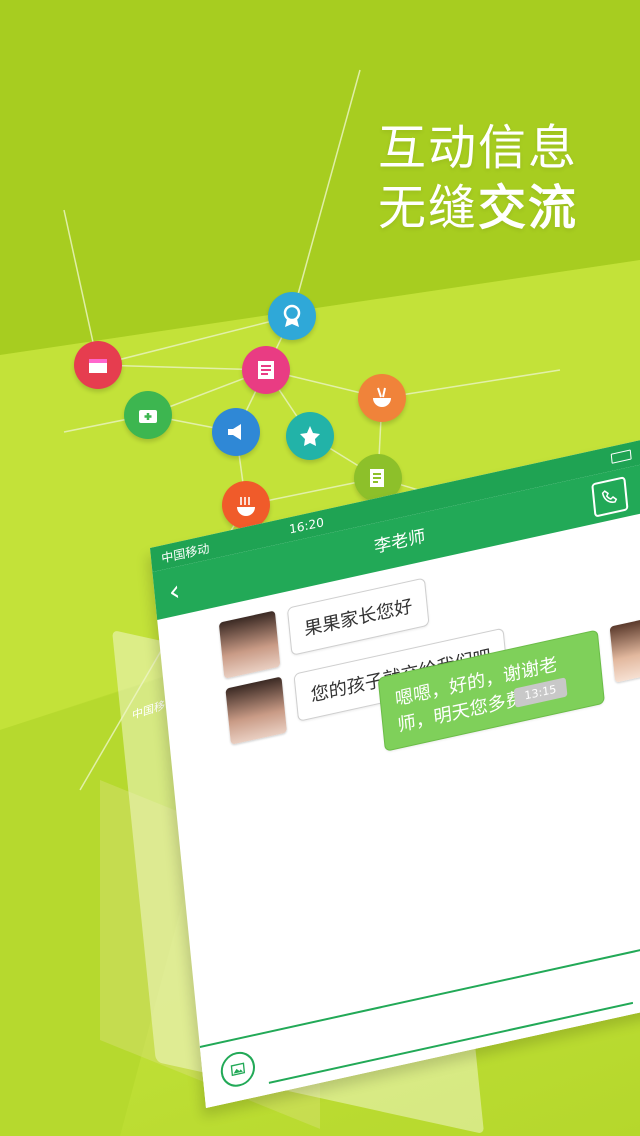  What do you see at coordinates (246, 505) in the screenshot?
I see `meal-icon` at bounding box center [246, 505].